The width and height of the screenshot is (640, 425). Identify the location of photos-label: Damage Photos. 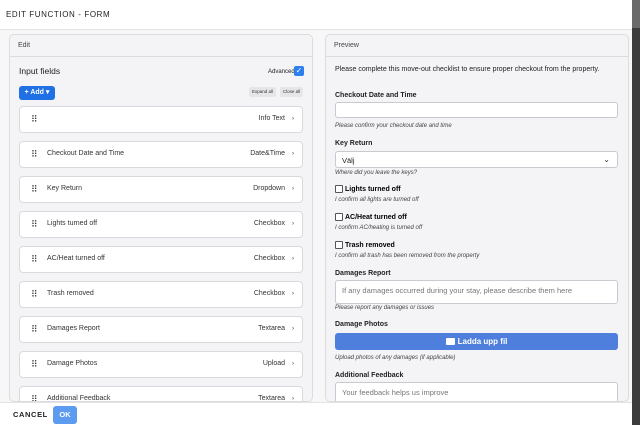
(361, 324).